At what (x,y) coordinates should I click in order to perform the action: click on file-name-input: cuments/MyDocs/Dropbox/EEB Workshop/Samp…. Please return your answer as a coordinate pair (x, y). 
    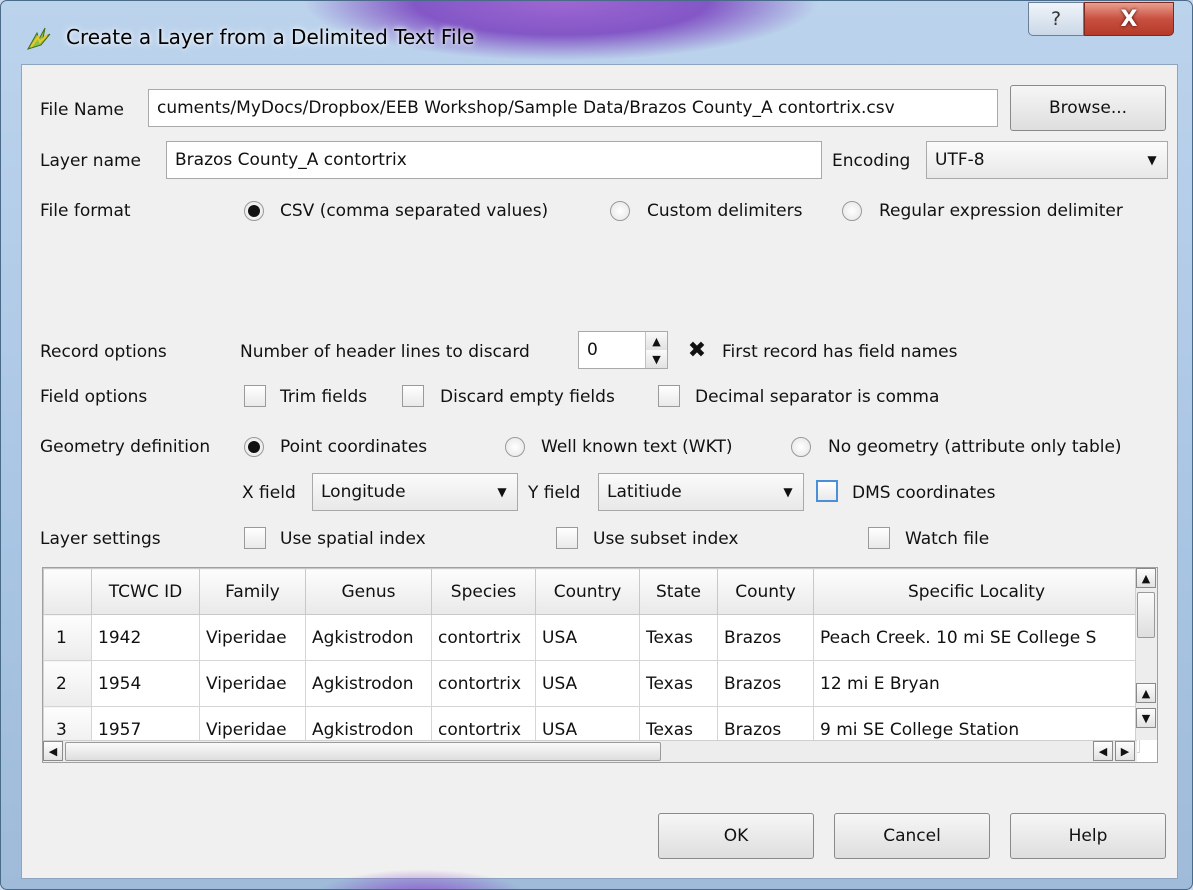
    Looking at the image, I should click on (573, 108).